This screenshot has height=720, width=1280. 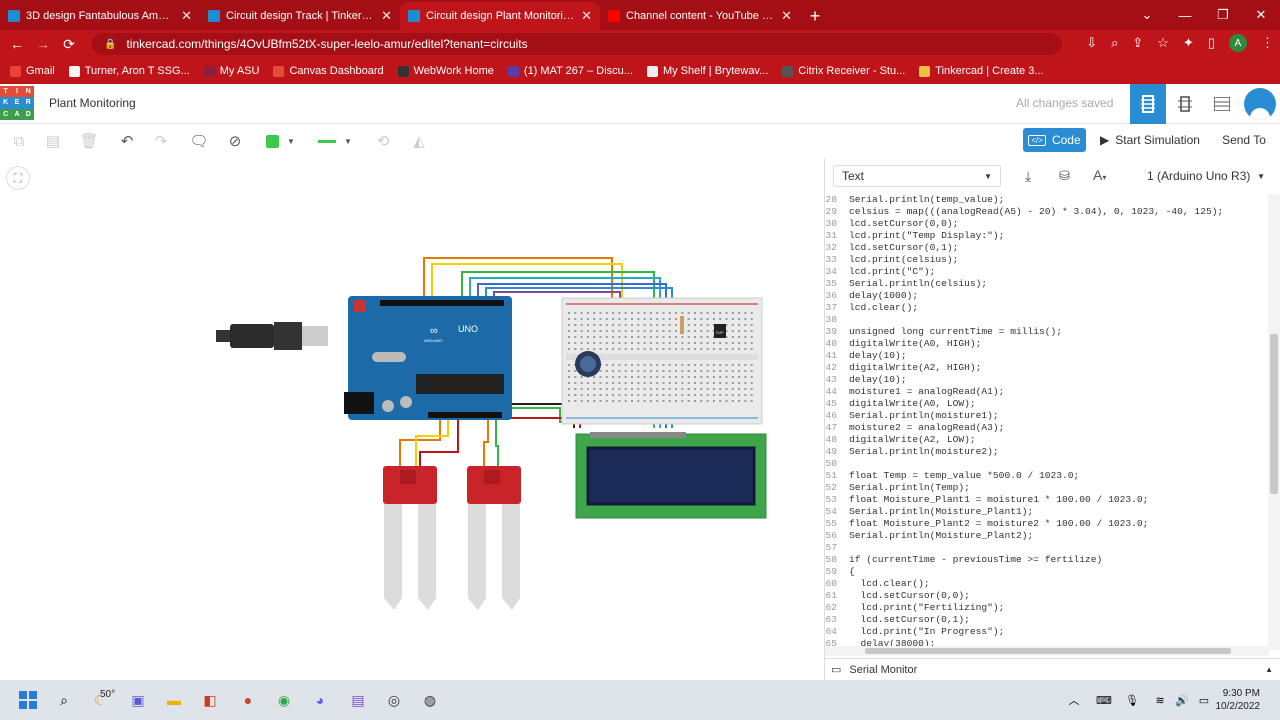 What do you see at coordinates (300, 16) in the screenshot?
I see `browser-tab: Circuit design Track | Tinkercad ✕` at bounding box center [300, 16].